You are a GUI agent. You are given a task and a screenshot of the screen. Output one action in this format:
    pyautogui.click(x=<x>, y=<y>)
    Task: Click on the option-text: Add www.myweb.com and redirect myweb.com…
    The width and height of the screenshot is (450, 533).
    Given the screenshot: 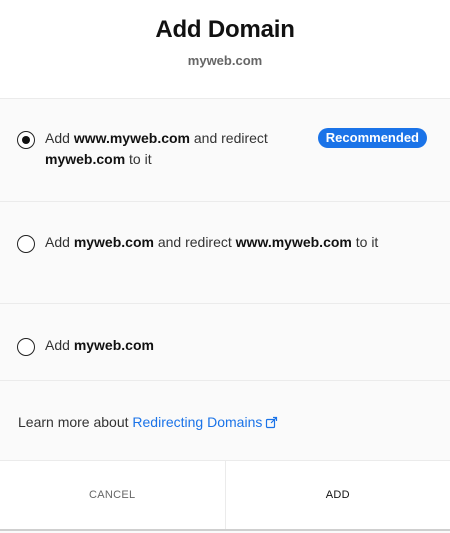 What is the action you would take?
    pyautogui.click(x=156, y=148)
    